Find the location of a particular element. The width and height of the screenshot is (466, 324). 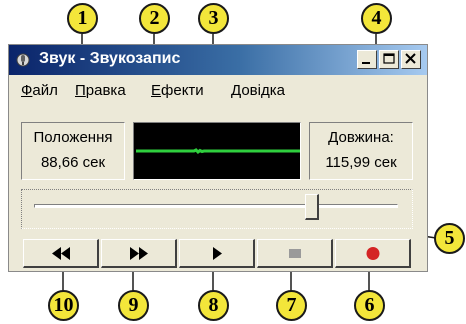

callout-6: 6 is located at coordinates (369, 305).